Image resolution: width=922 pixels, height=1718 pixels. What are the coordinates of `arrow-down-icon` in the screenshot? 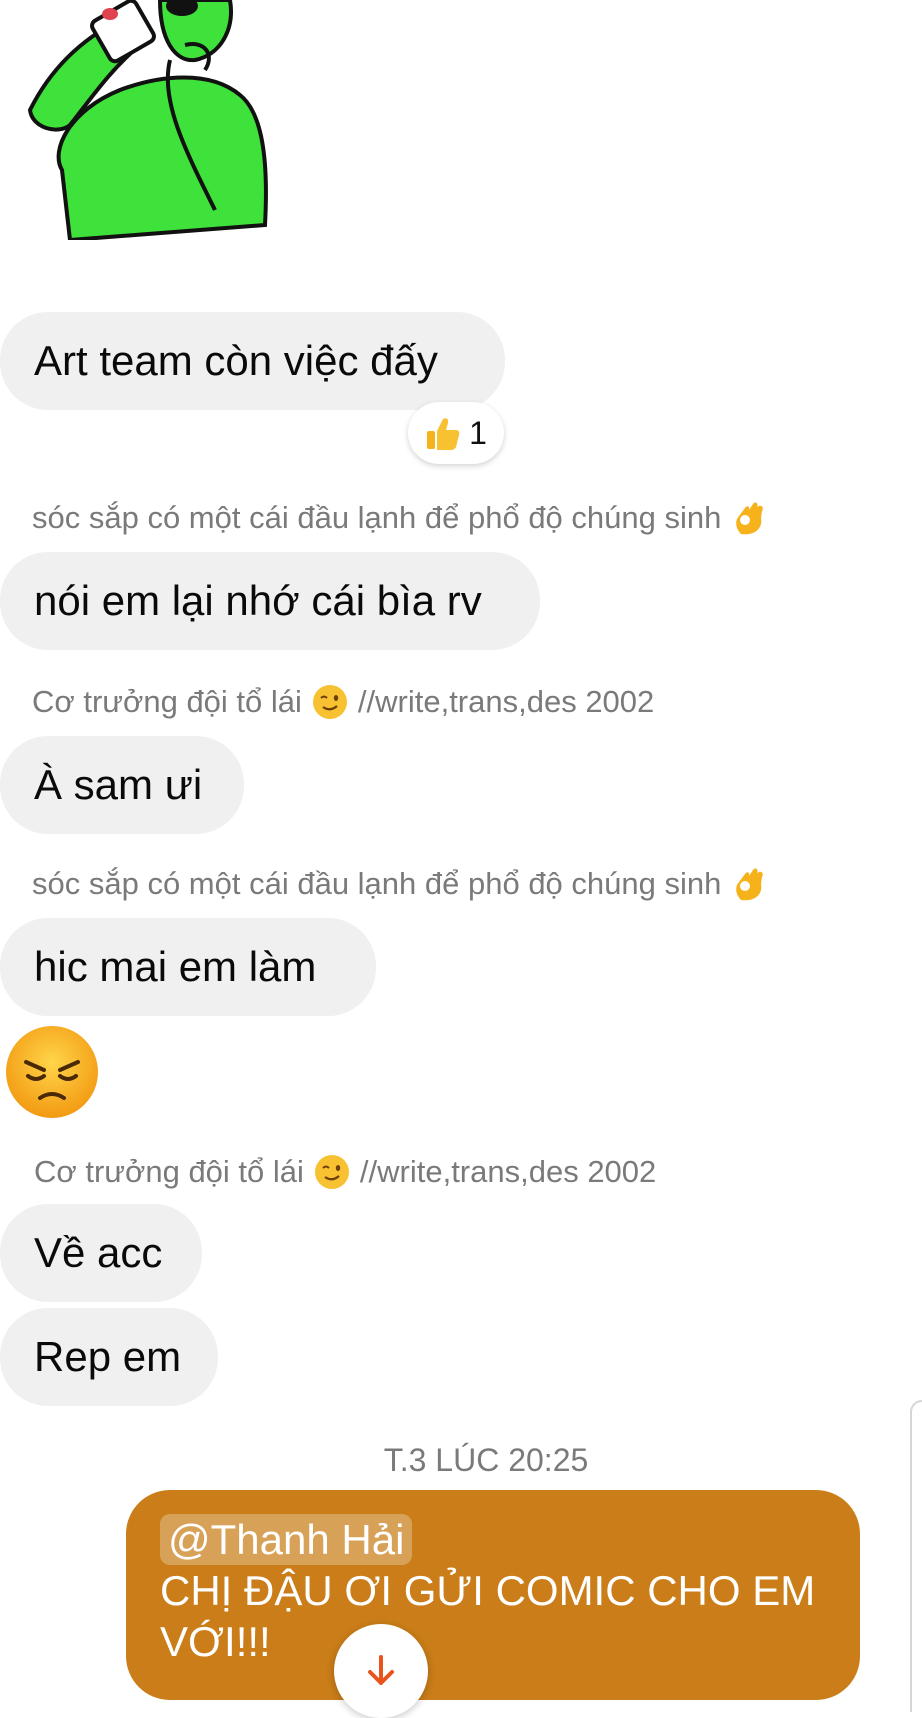 It's located at (381, 1670).